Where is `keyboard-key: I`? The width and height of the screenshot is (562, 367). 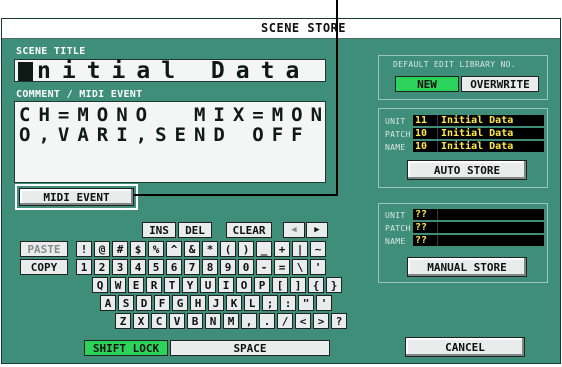
keyboard-key: I is located at coordinates (226, 285).